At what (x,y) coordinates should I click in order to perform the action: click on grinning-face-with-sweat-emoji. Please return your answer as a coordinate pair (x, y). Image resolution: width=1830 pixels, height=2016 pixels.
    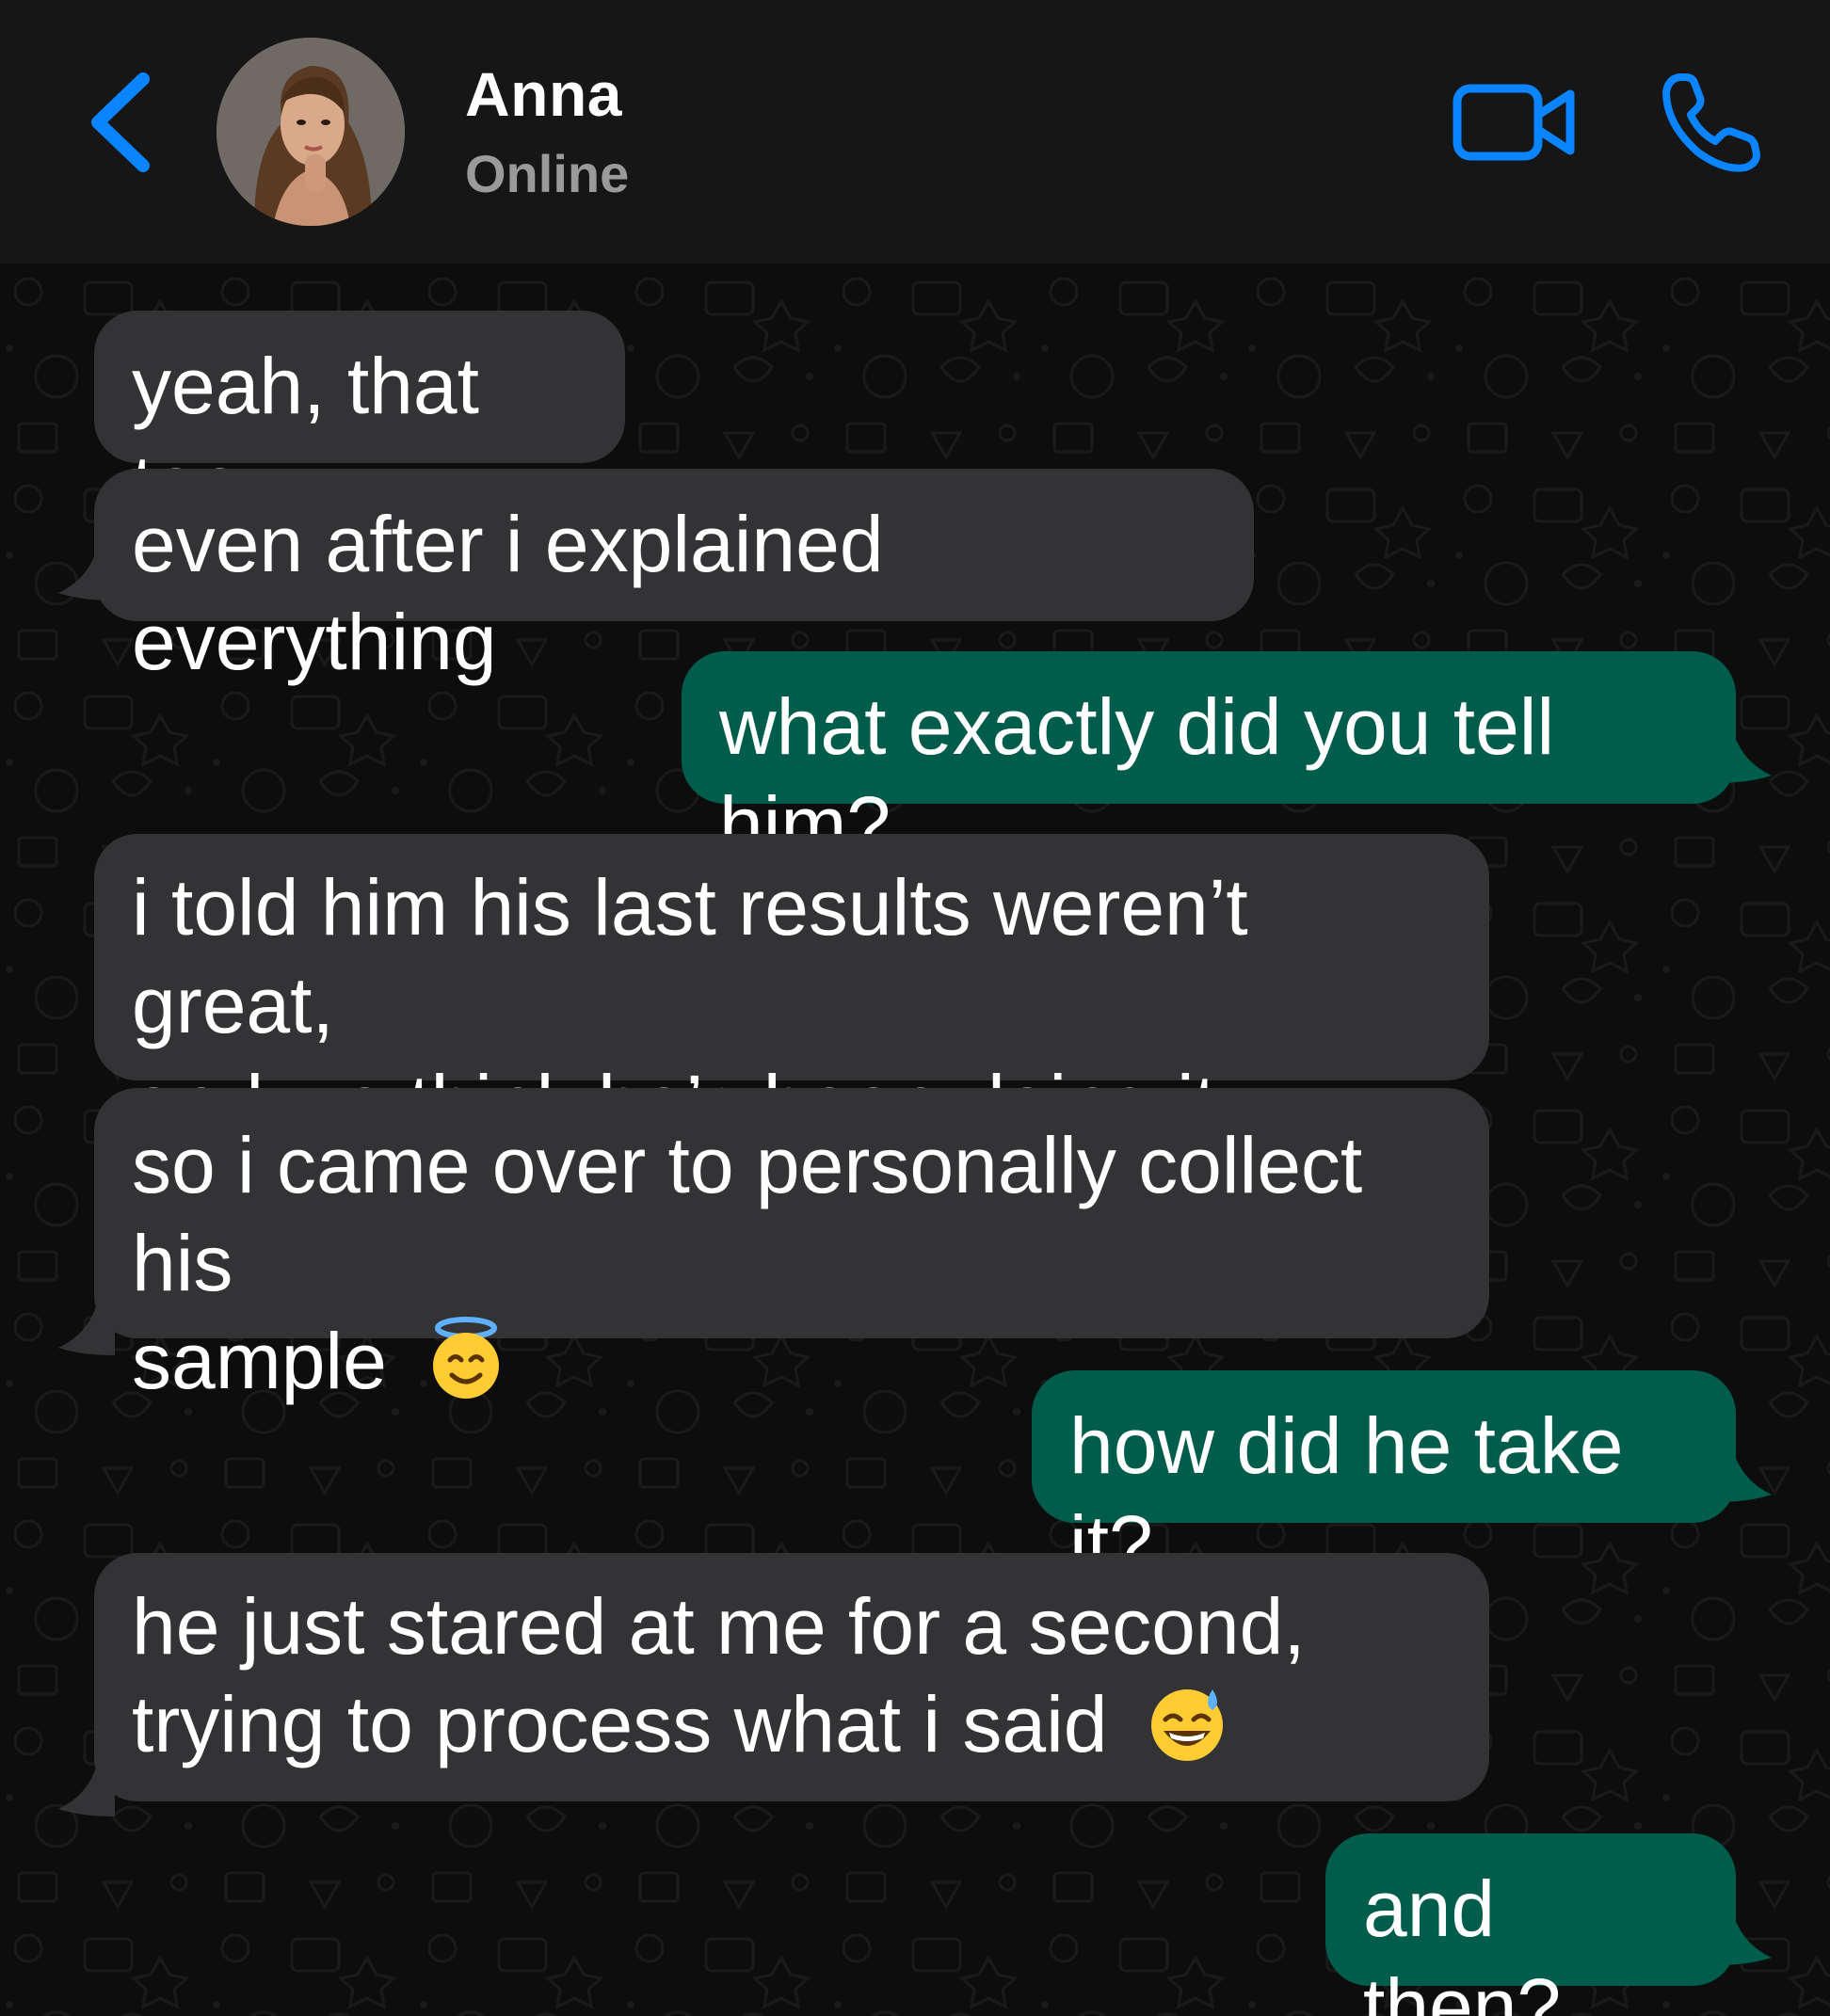
    Looking at the image, I should click on (1186, 1725).